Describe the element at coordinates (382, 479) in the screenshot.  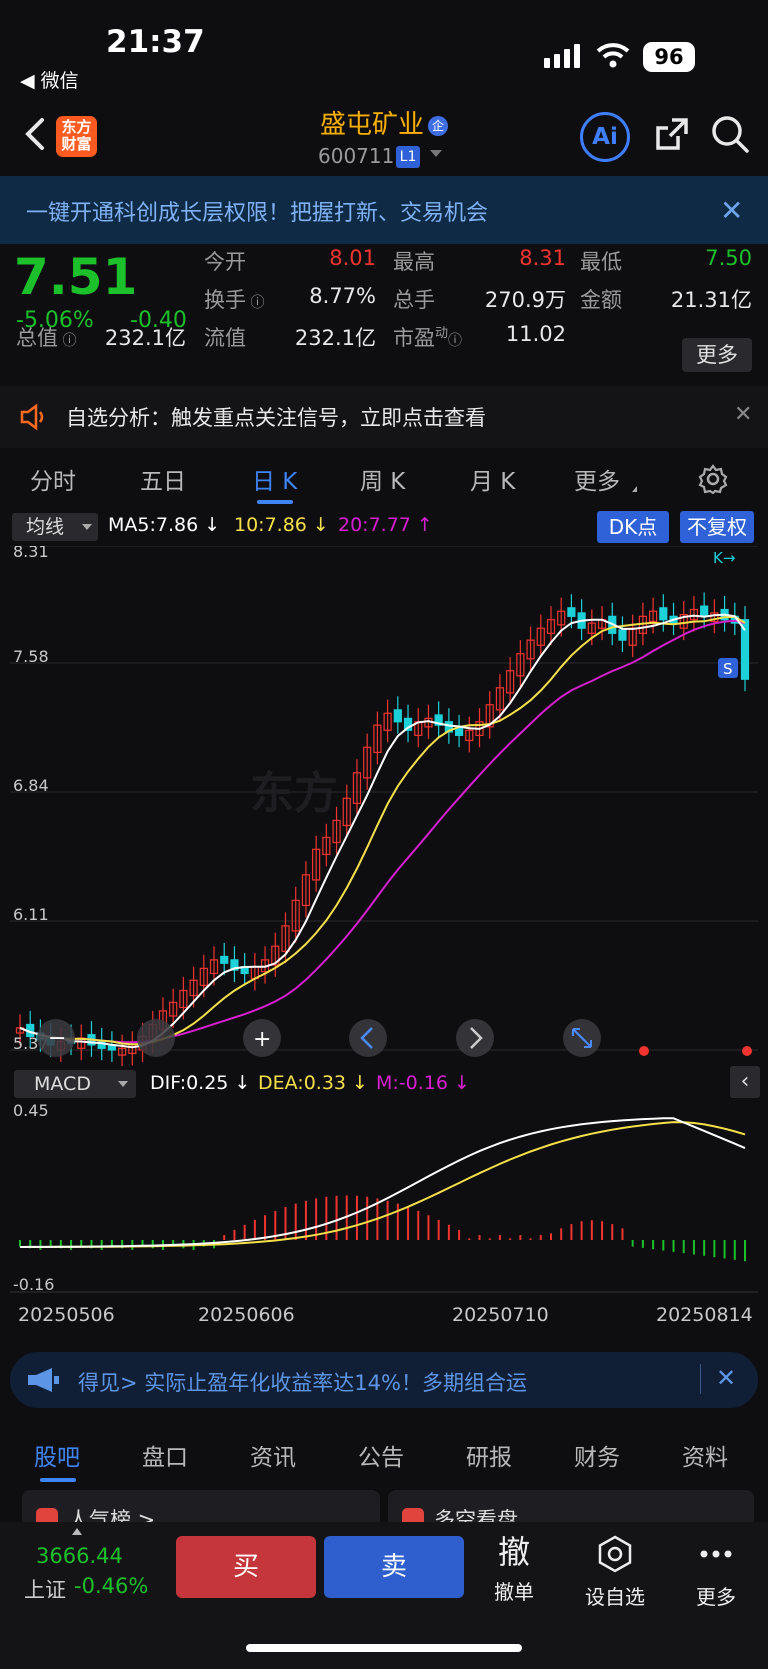
I see `tab-week-k: 周 K` at that location.